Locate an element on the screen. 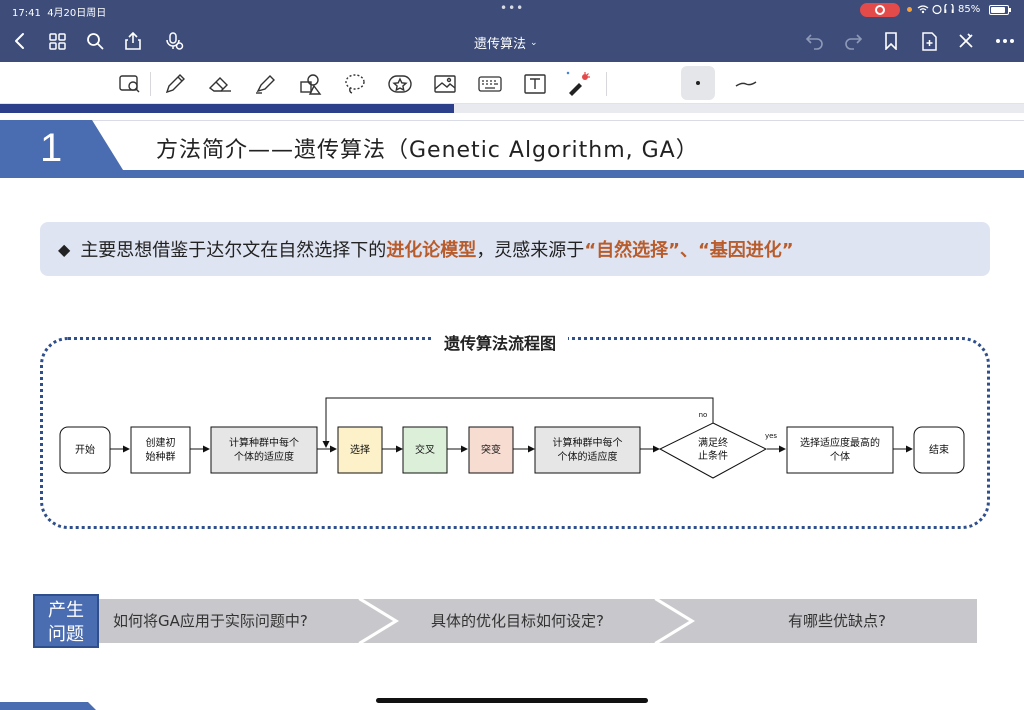 The width and height of the screenshot is (1024, 710). grid-view-icon is located at coordinates (57, 41).